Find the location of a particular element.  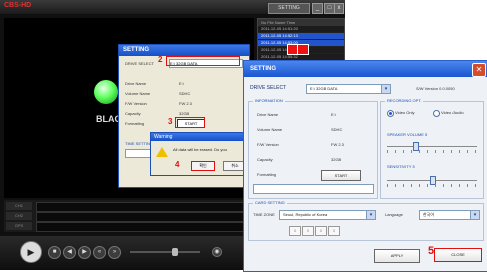

track-label: CH1 is located at coordinates (19, 206).